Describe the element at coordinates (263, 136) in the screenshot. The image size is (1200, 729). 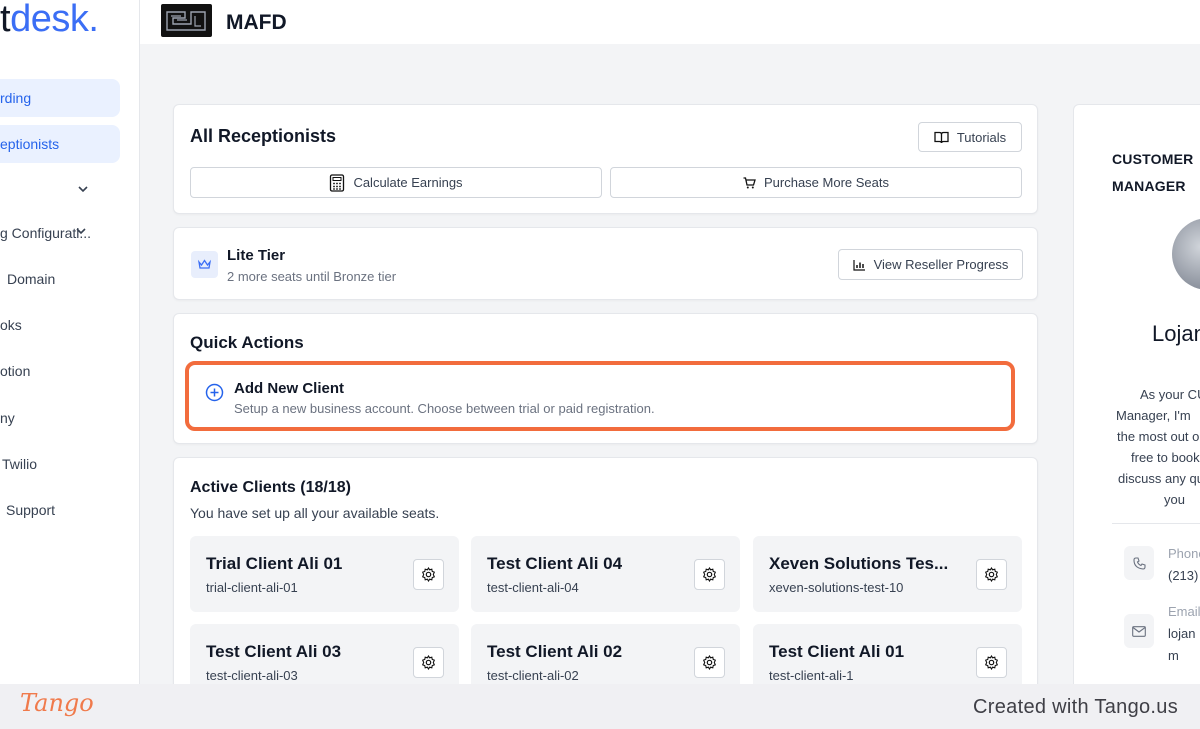
I see `card-title: All Receptionists` at that location.